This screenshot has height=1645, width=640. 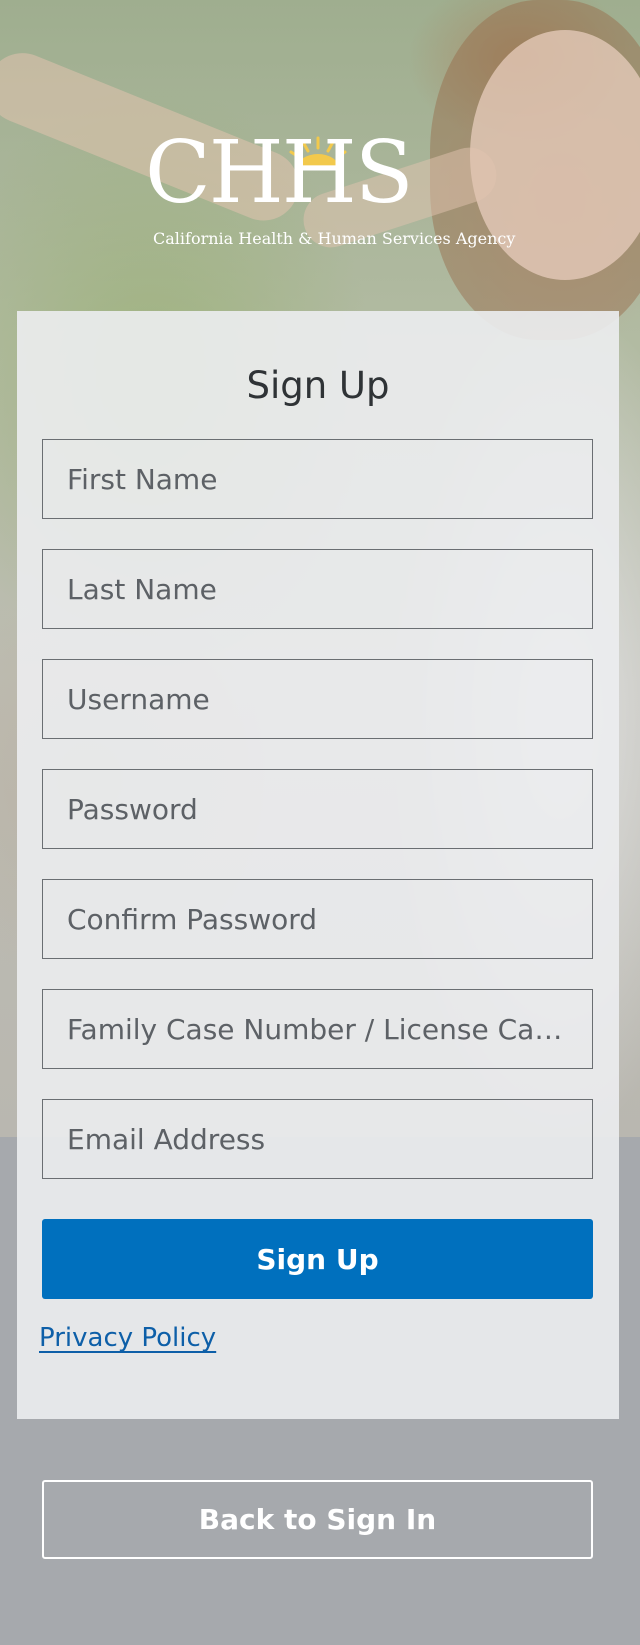 I want to click on last-name-input, so click(x=317, y=589).